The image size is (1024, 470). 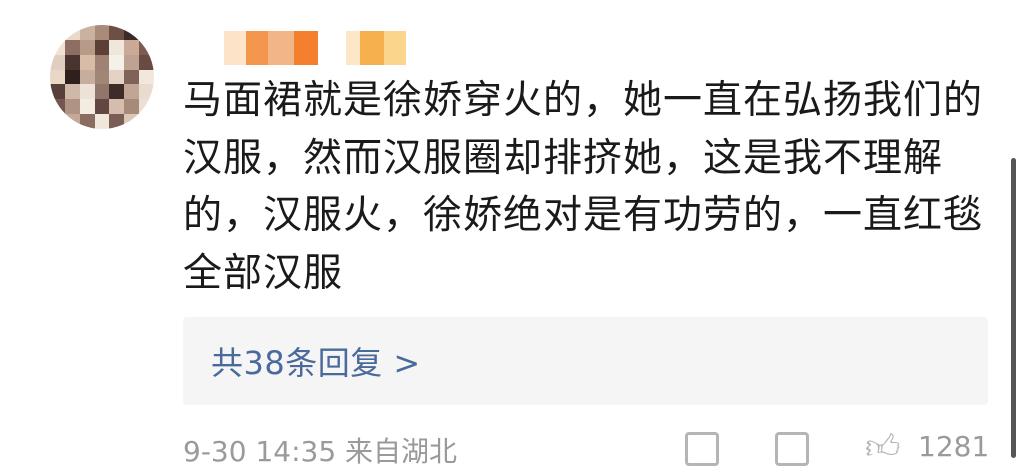 What do you see at coordinates (563, 158) in the screenshot?
I see `comment-line: 汉服，然而汉服圈却排挤她，这是我不理解` at bounding box center [563, 158].